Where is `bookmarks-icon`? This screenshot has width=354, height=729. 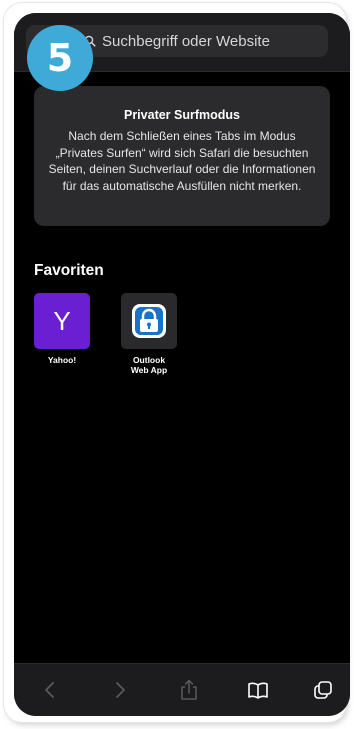 bookmarks-icon is located at coordinates (258, 690).